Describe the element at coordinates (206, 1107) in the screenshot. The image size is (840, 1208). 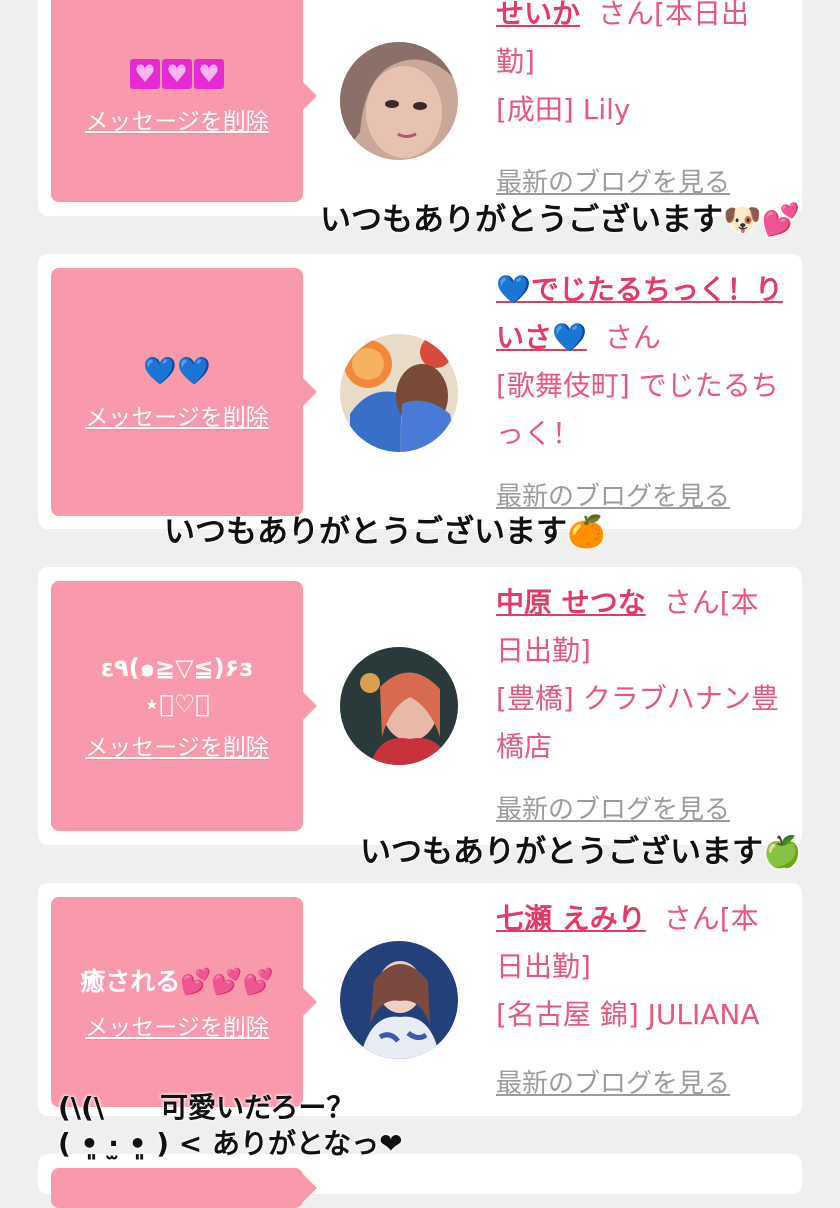
I see `overlay-line-1: (\(\ 可愛いだろー？` at that location.